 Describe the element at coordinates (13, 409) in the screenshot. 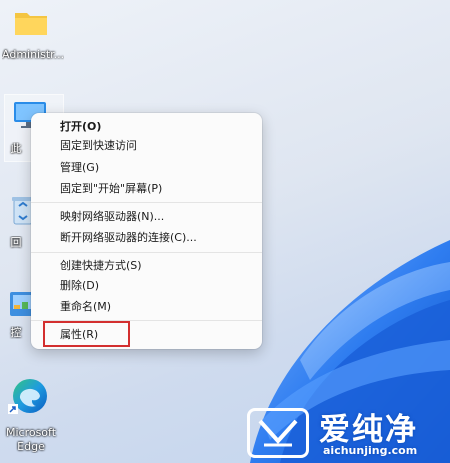

I see `shortcut-arrow-icon` at that location.